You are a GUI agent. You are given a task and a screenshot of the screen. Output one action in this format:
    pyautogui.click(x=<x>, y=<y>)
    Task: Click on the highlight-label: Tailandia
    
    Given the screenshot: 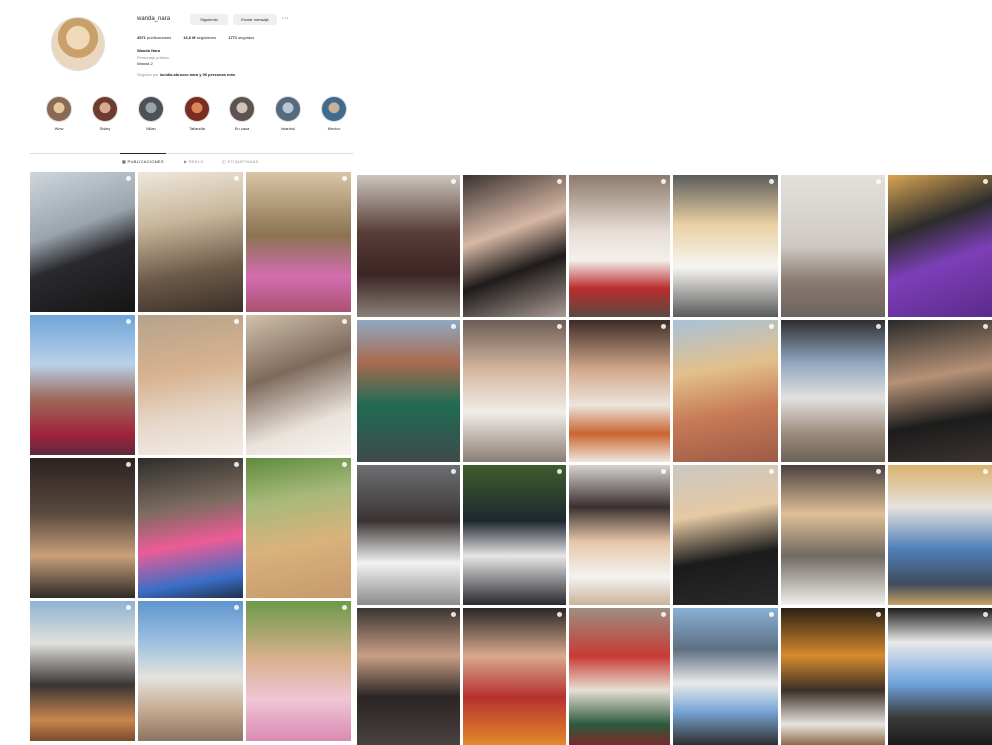 What is the action you would take?
    pyautogui.click(x=197, y=128)
    